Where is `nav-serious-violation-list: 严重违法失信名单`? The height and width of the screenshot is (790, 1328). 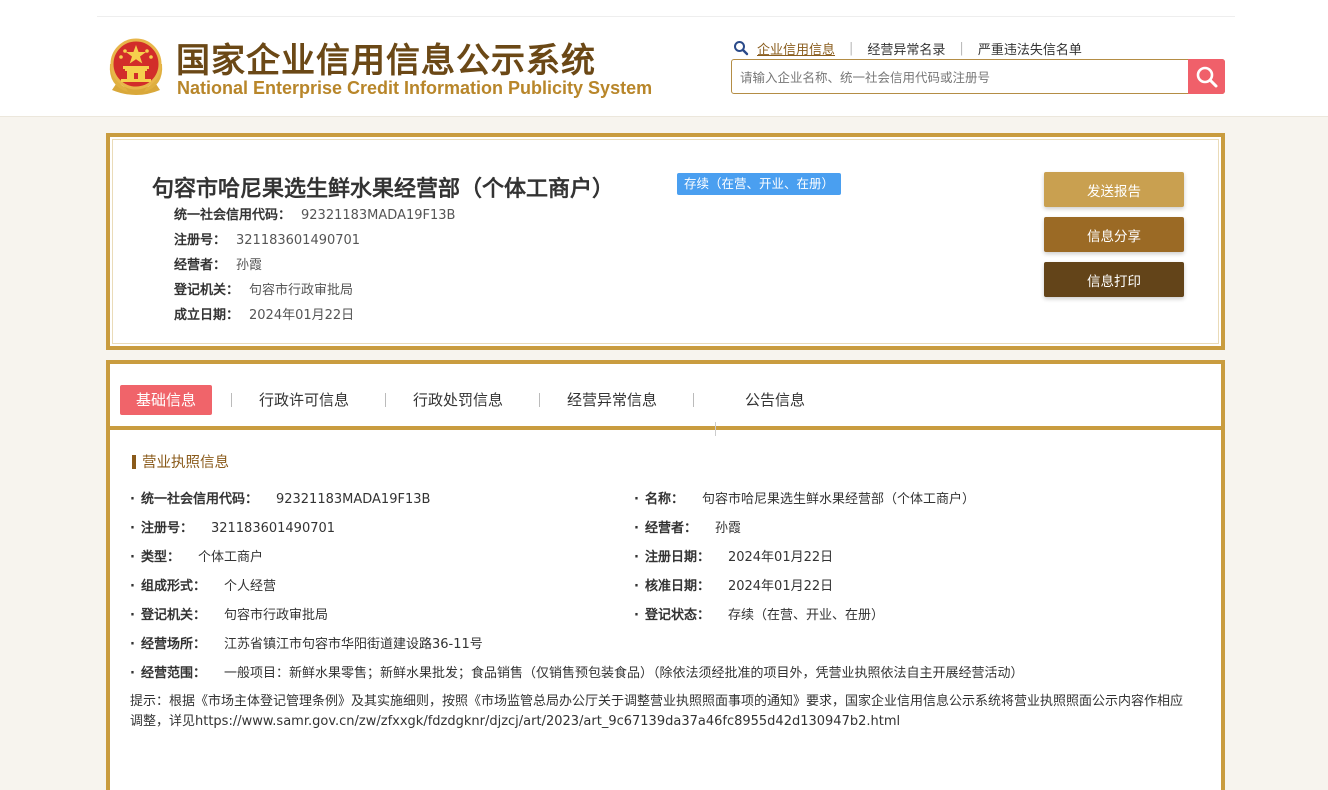 nav-serious-violation-list: 严重违法失信名单 is located at coordinates (1030, 48).